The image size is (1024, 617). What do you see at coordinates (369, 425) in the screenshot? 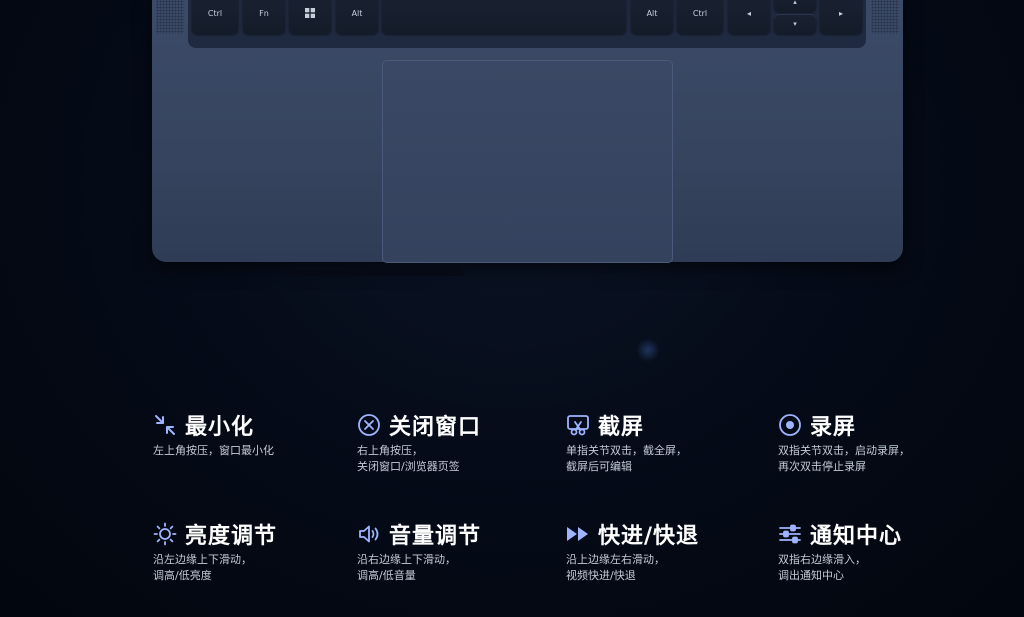
I see `close-circle-icon` at bounding box center [369, 425].